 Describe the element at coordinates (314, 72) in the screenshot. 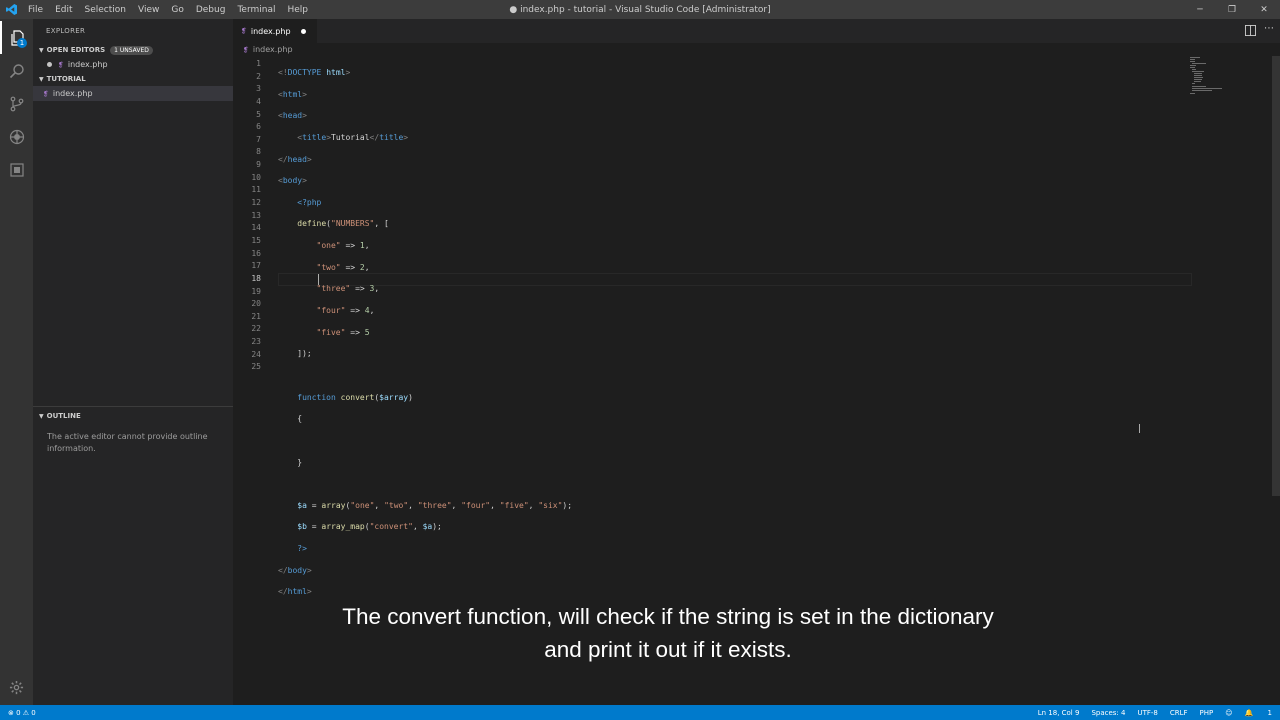

I see `code-line: <!DOCTYPE html>` at that location.